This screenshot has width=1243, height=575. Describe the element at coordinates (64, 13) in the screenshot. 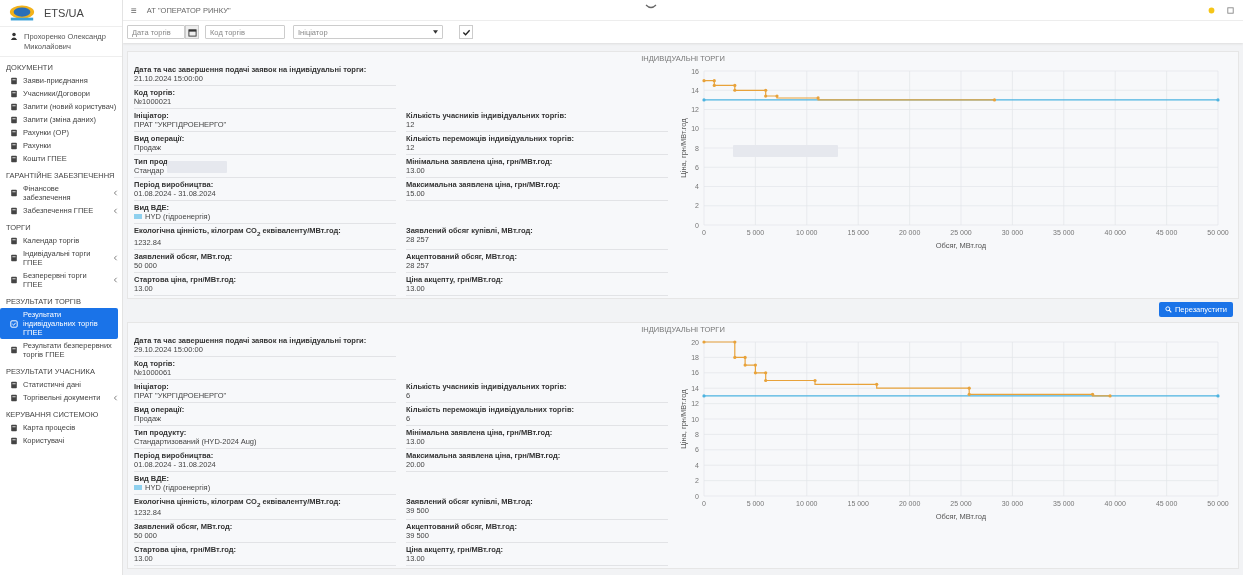

I see `logo-text: ETS/UA` at that location.